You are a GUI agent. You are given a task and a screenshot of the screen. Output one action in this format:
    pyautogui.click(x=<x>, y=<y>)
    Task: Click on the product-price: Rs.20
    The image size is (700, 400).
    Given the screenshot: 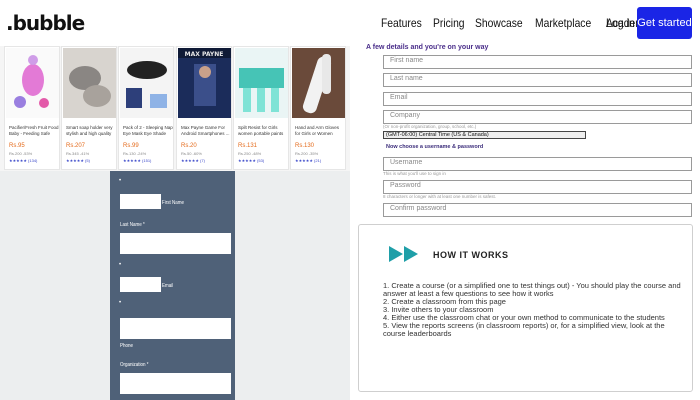 What is the action you would take?
    pyautogui.click(x=189, y=146)
    